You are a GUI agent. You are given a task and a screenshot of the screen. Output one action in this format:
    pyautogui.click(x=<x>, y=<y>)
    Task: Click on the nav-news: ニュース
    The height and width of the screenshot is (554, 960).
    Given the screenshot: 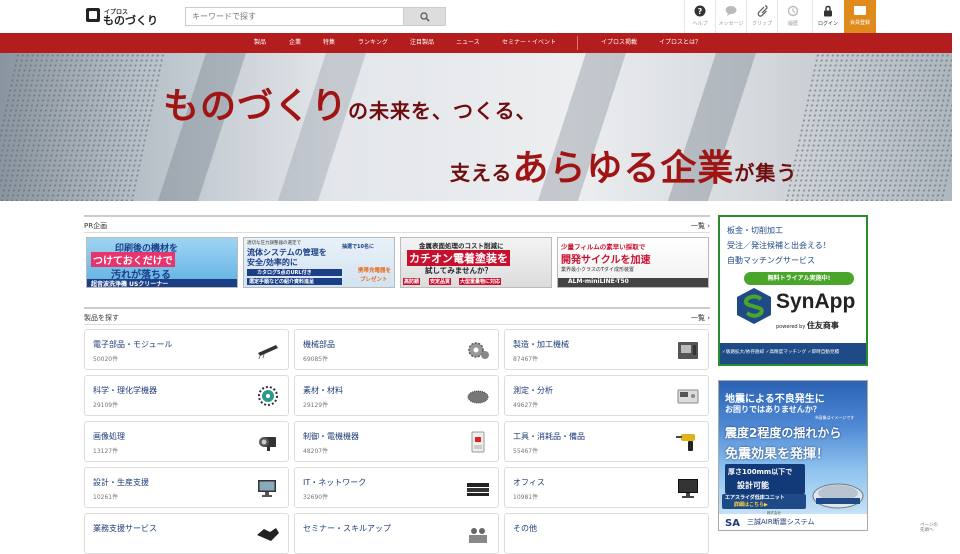 What is the action you would take?
    pyautogui.click(x=468, y=43)
    